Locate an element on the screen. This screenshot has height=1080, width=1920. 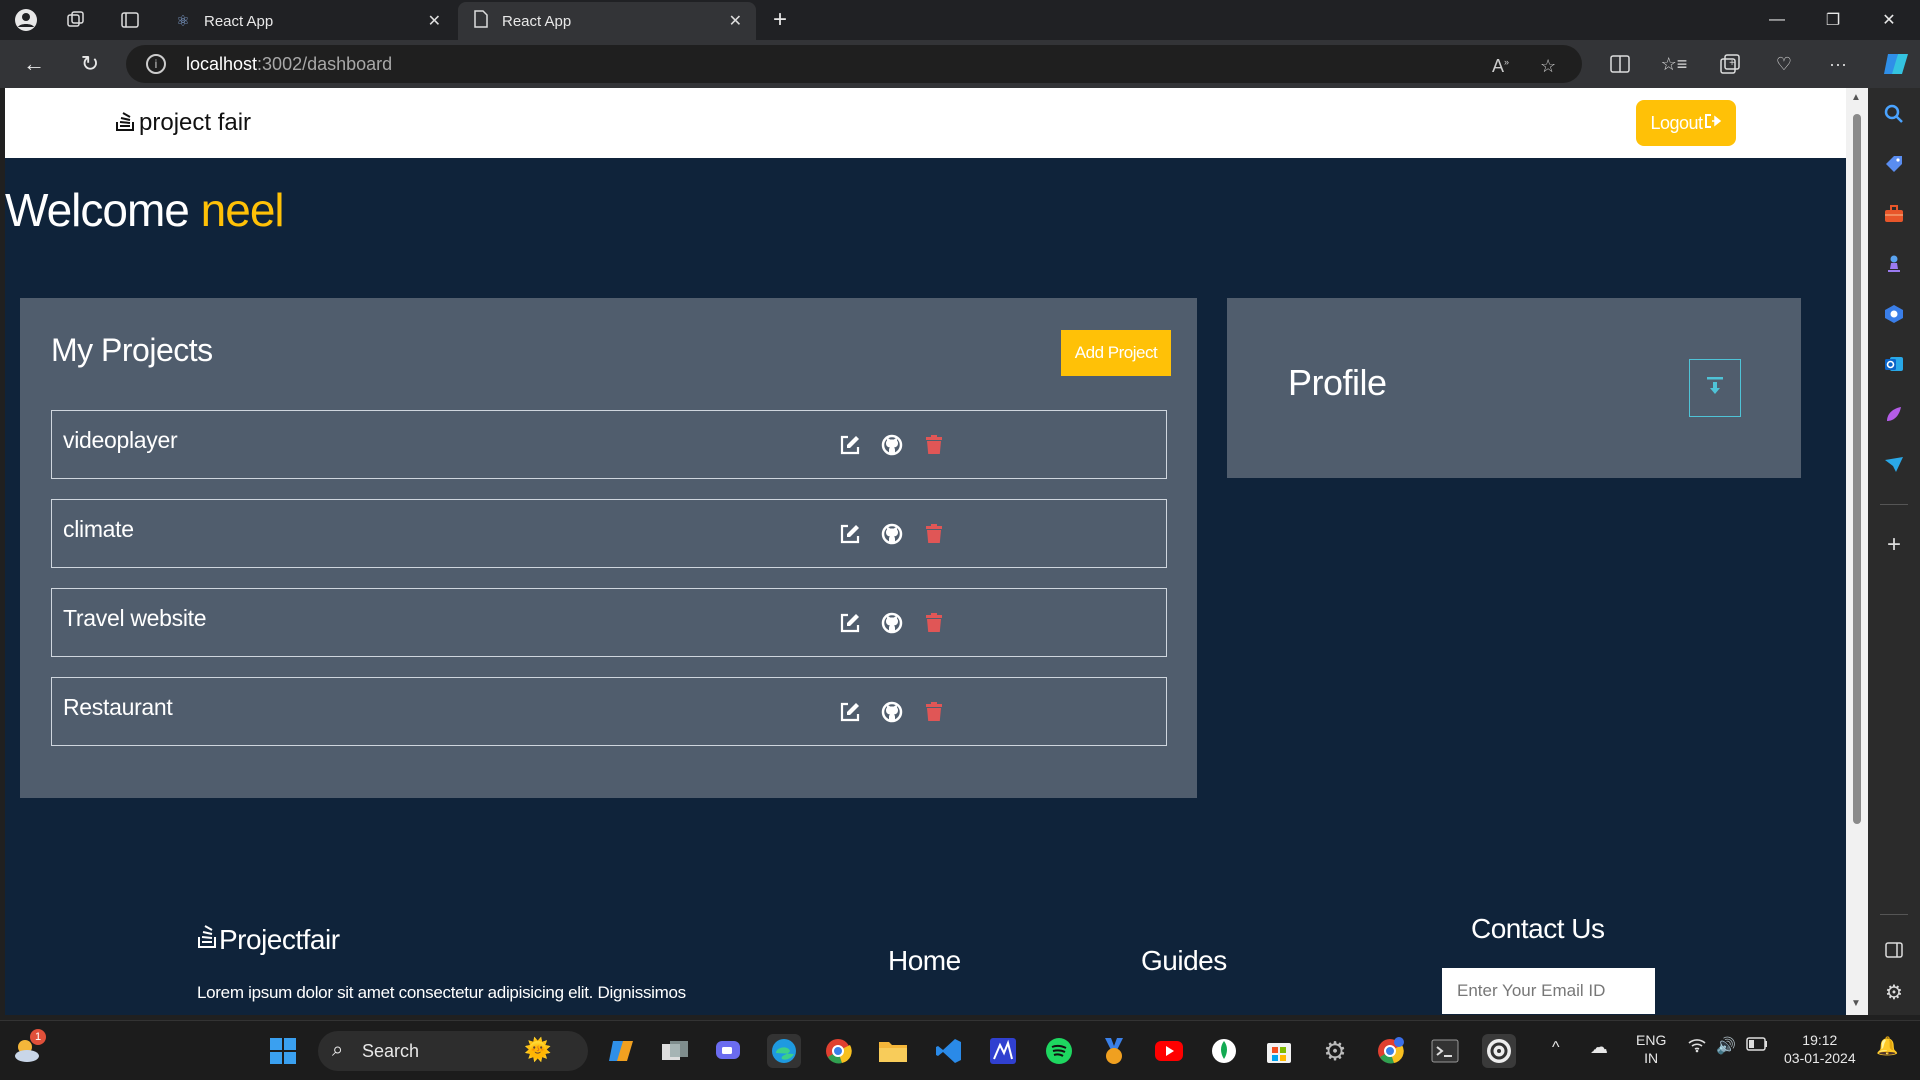
profile-avatar-icon is located at coordinates (26, 20).